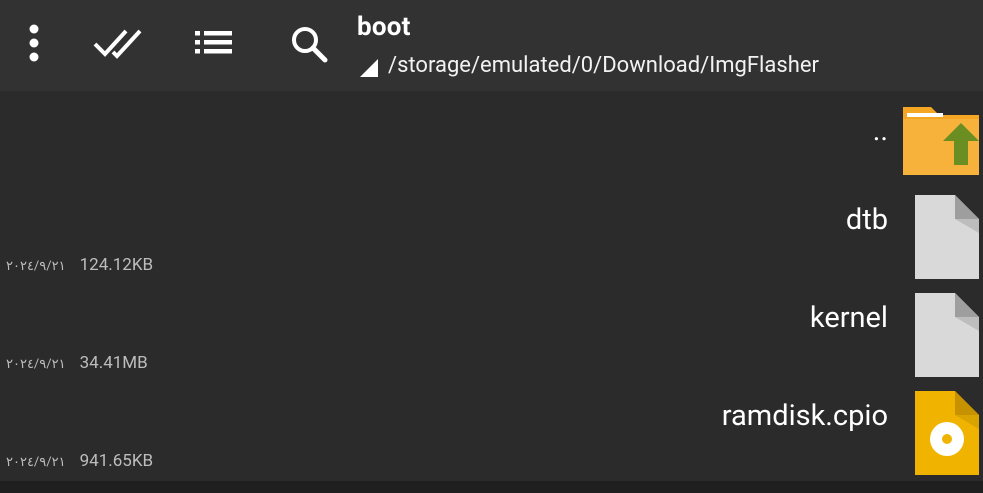 This screenshot has width=983, height=493. What do you see at coordinates (804, 416) in the screenshot?
I see `file-name: ramdisk.cpio` at bounding box center [804, 416].